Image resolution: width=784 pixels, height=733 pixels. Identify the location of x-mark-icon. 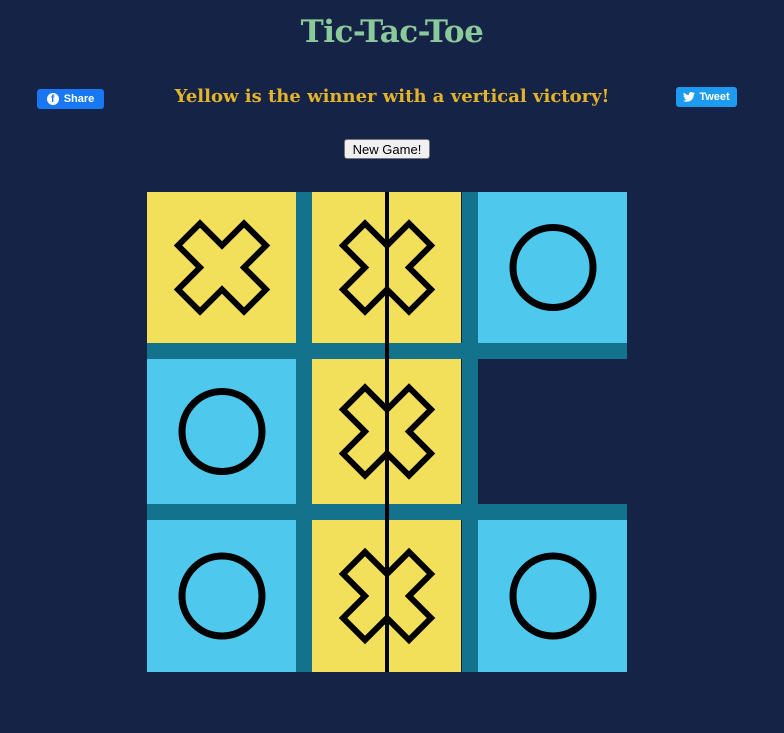
(222, 267).